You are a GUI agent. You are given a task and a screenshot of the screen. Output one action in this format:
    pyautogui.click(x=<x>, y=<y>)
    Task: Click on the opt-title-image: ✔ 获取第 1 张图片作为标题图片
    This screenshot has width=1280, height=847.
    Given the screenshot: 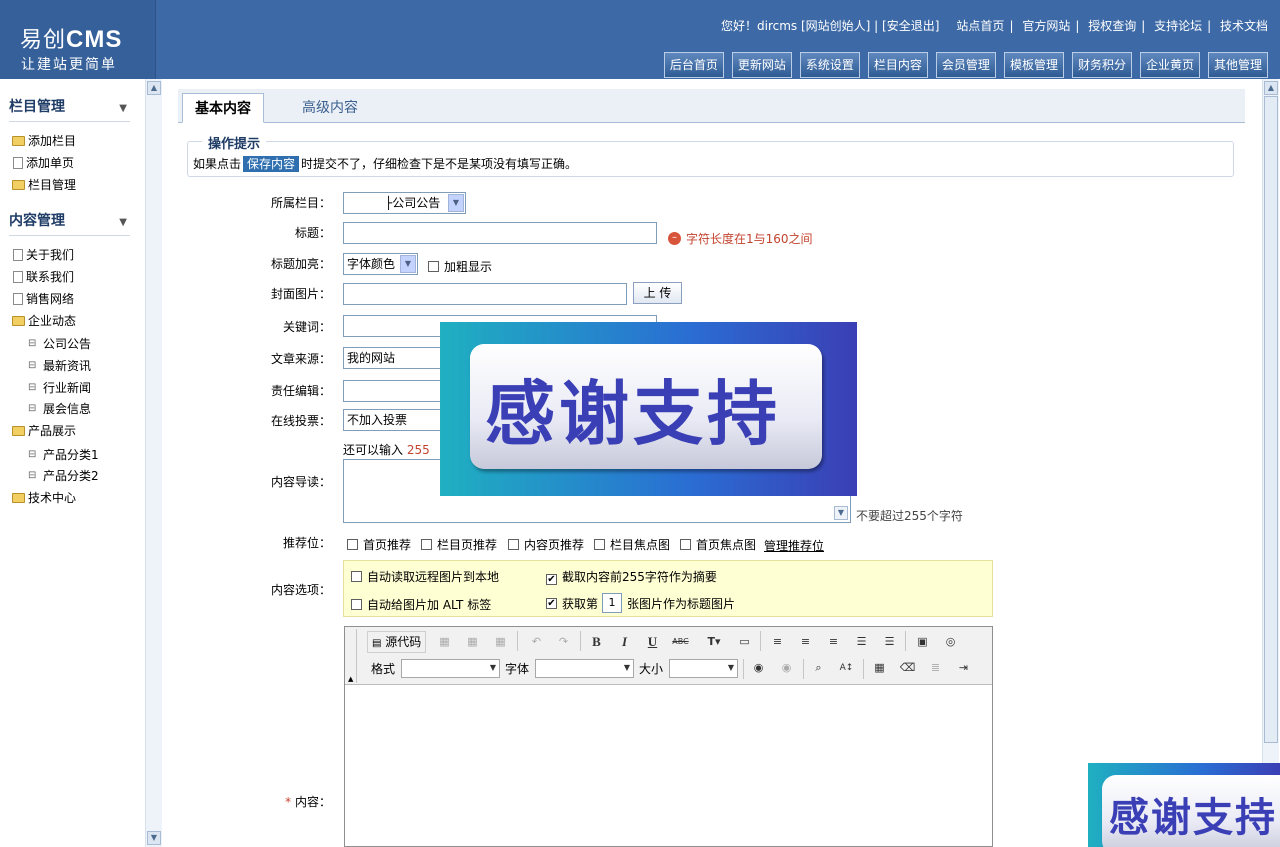 What is the action you would take?
    pyautogui.click(x=640, y=603)
    